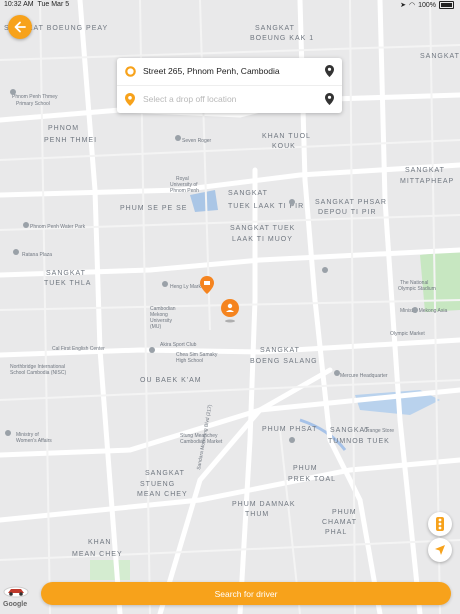 The width and height of the screenshot is (460, 614). I want to click on svg-text: KHAN TUOL, so click(286, 136).